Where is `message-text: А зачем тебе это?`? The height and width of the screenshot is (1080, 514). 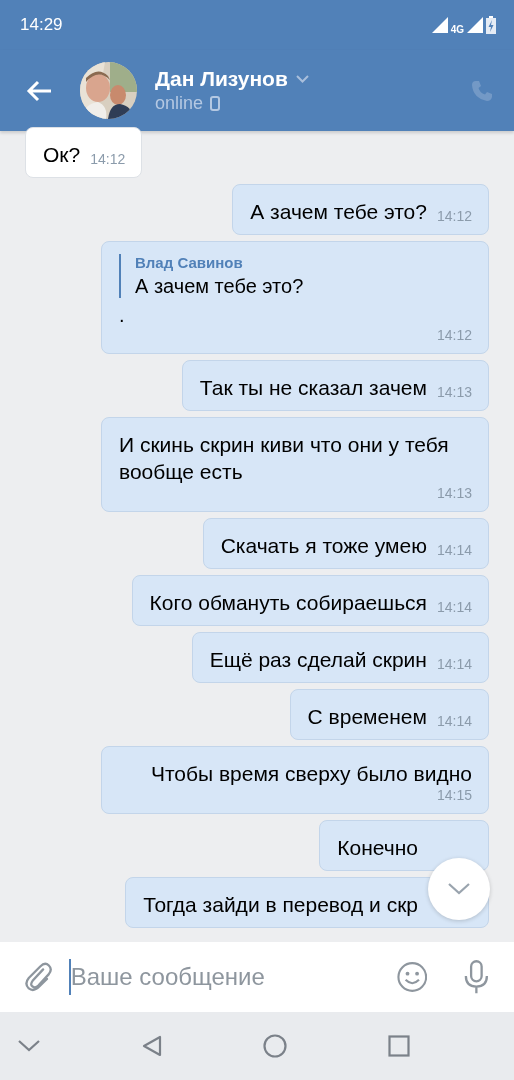
message-text: А зачем тебе это? is located at coordinates (338, 212).